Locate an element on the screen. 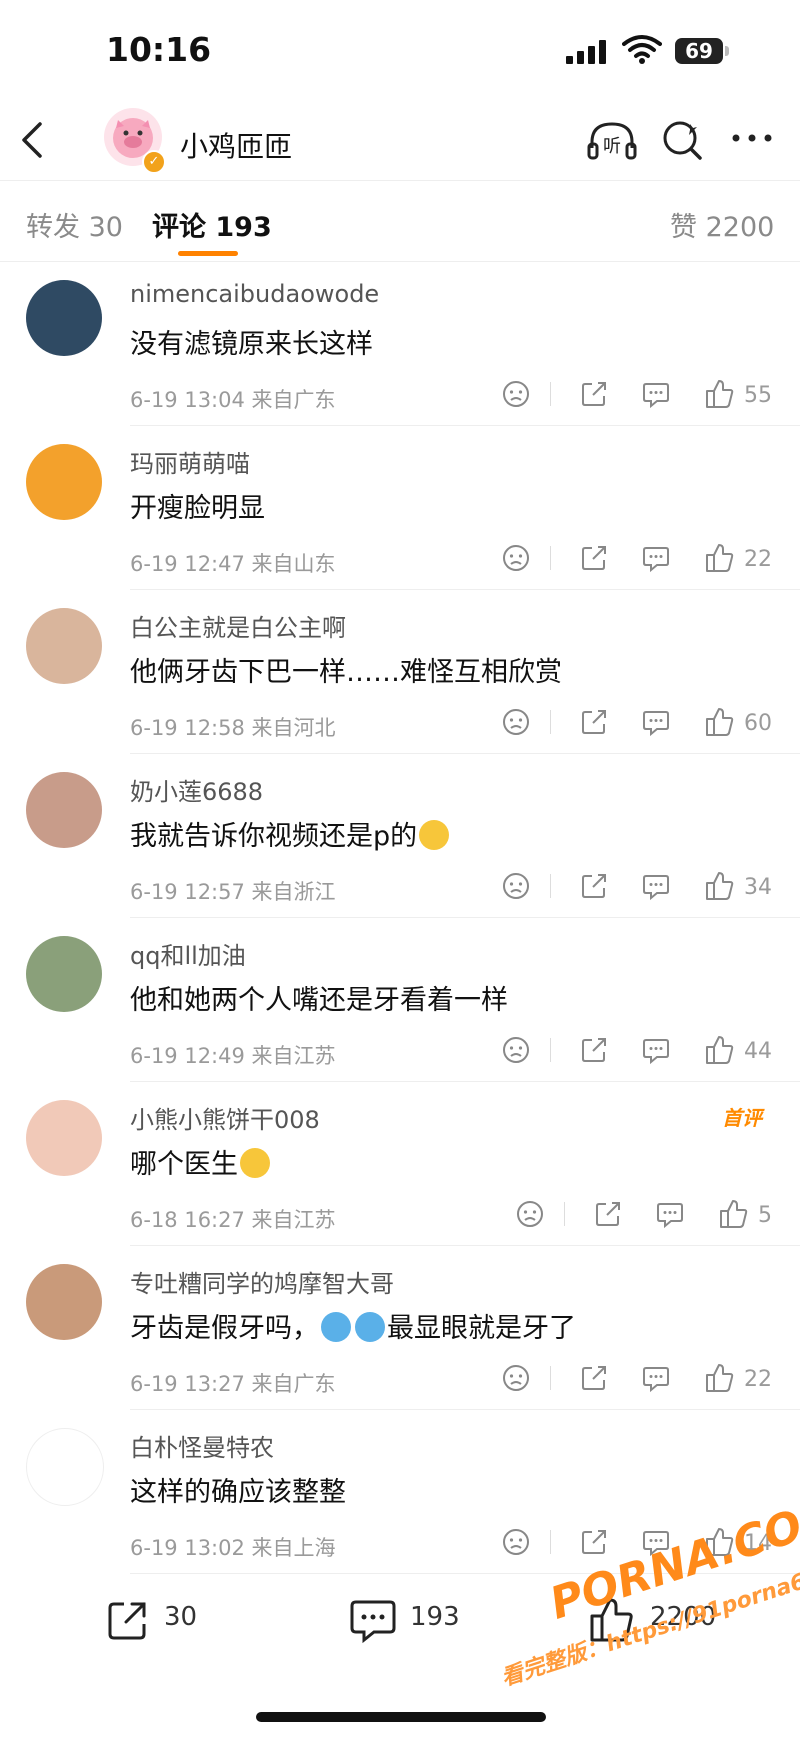 The image size is (800, 1737). doge-emoji-icon is located at coordinates (434, 834).